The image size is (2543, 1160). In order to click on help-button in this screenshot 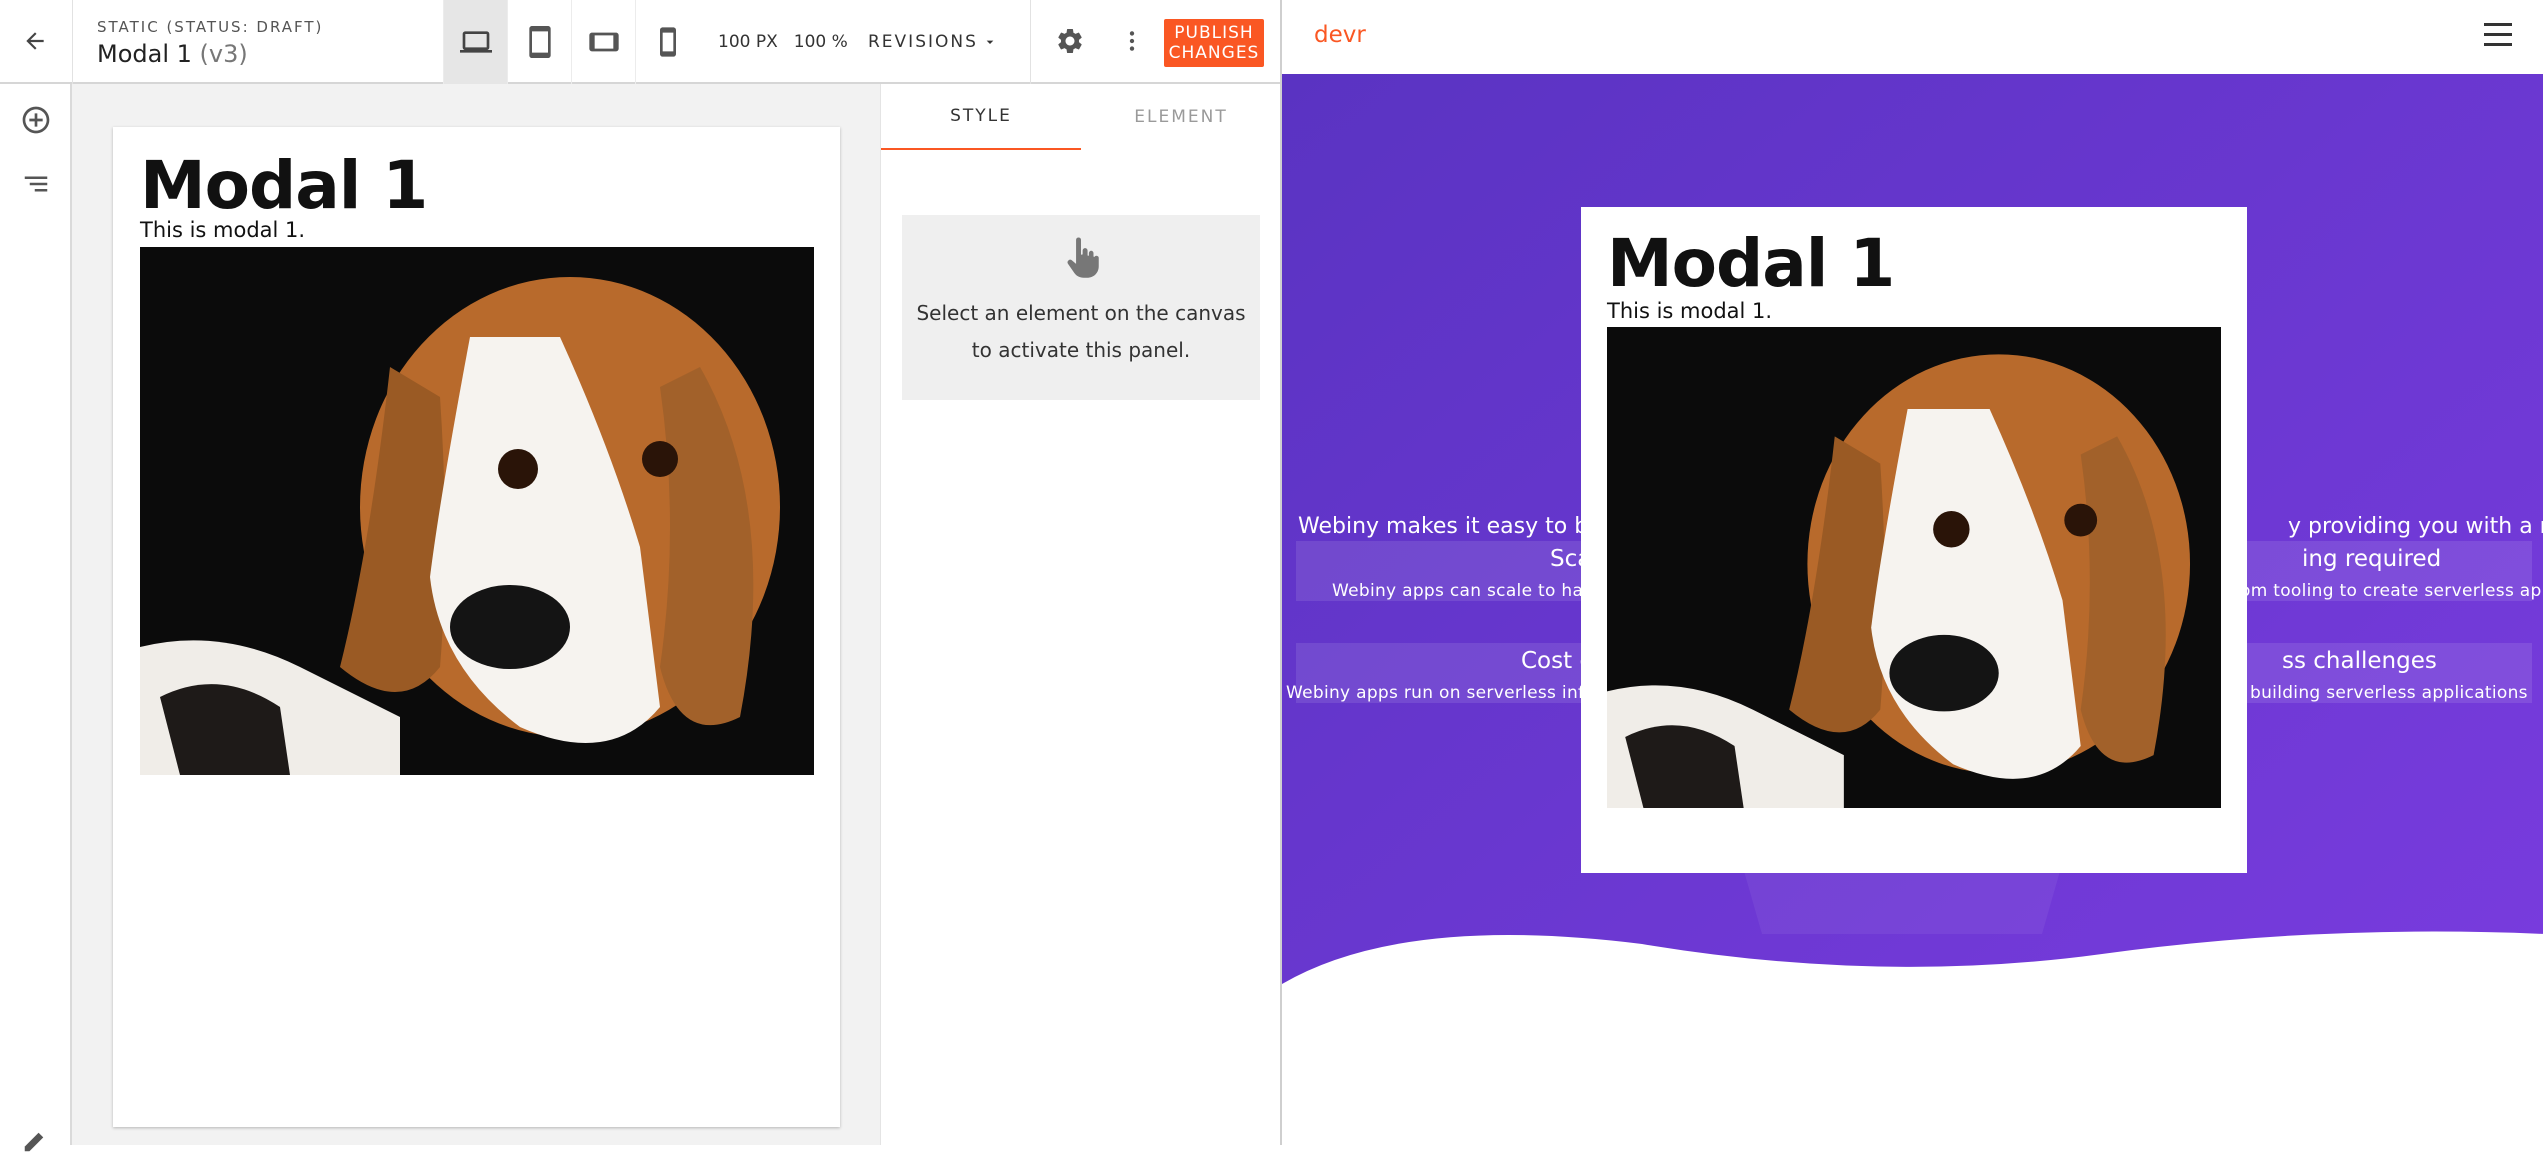, I will do `click(36, 1140)`.